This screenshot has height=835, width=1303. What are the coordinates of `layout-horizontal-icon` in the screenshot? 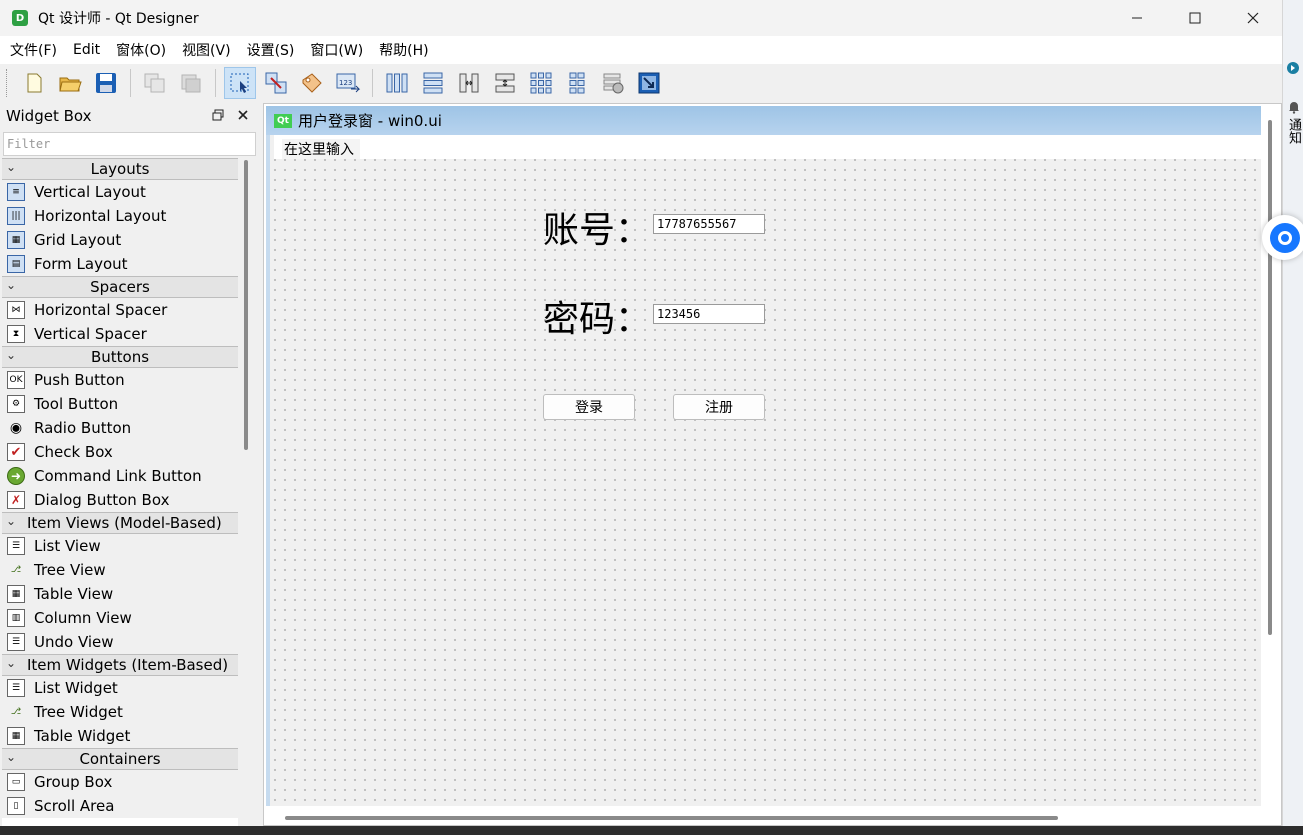 It's located at (397, 83).